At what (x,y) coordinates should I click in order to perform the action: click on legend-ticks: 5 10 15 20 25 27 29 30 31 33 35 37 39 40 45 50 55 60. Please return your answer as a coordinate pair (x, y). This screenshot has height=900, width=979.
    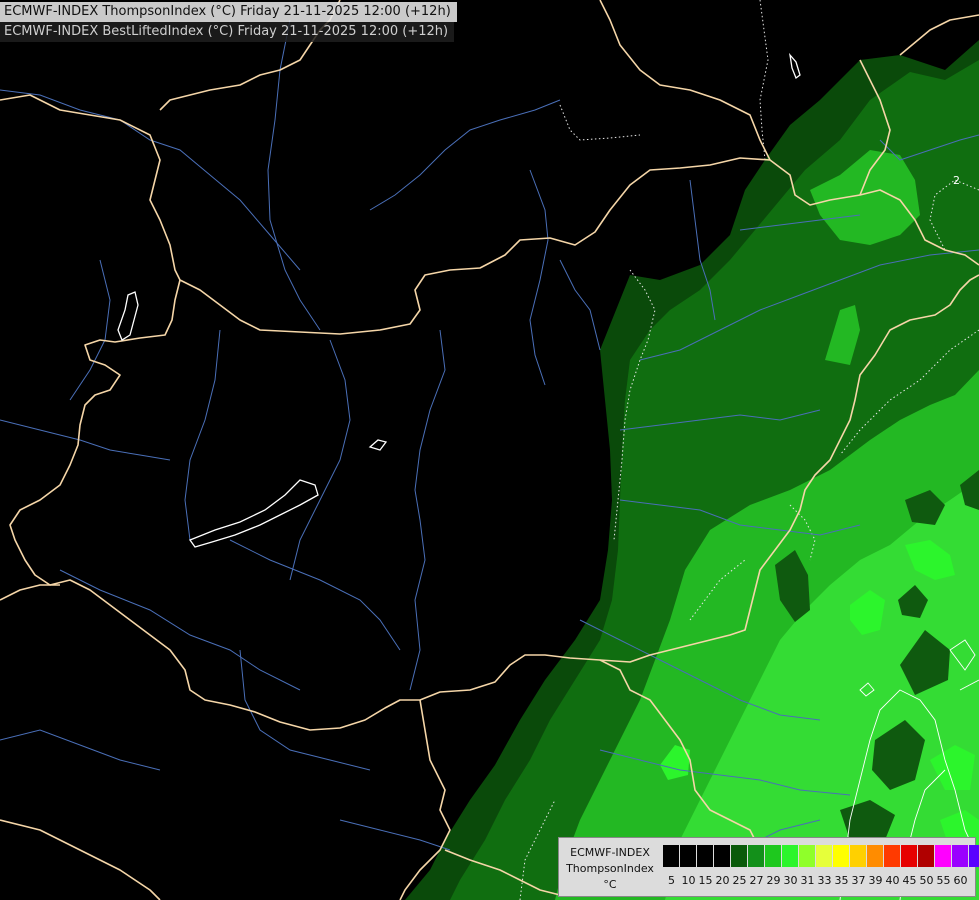
    Looking at the image, I should click on (816, 881).